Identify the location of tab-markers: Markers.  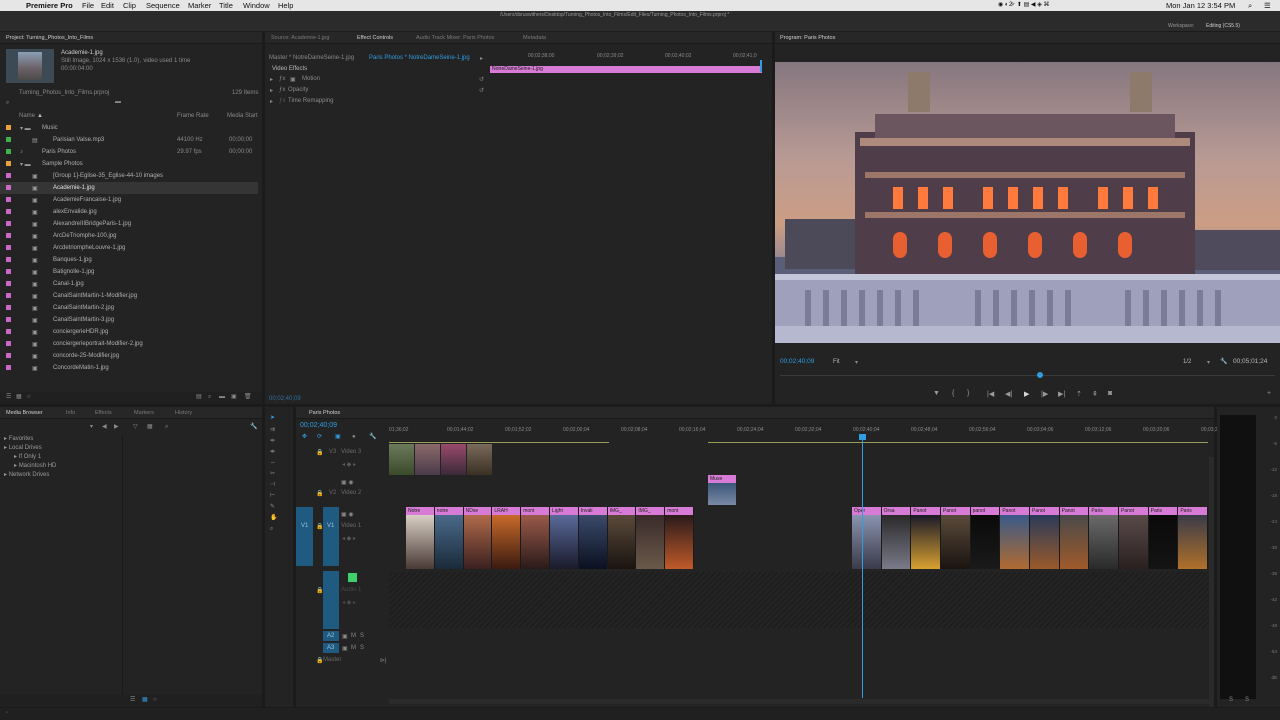
(144, 413).